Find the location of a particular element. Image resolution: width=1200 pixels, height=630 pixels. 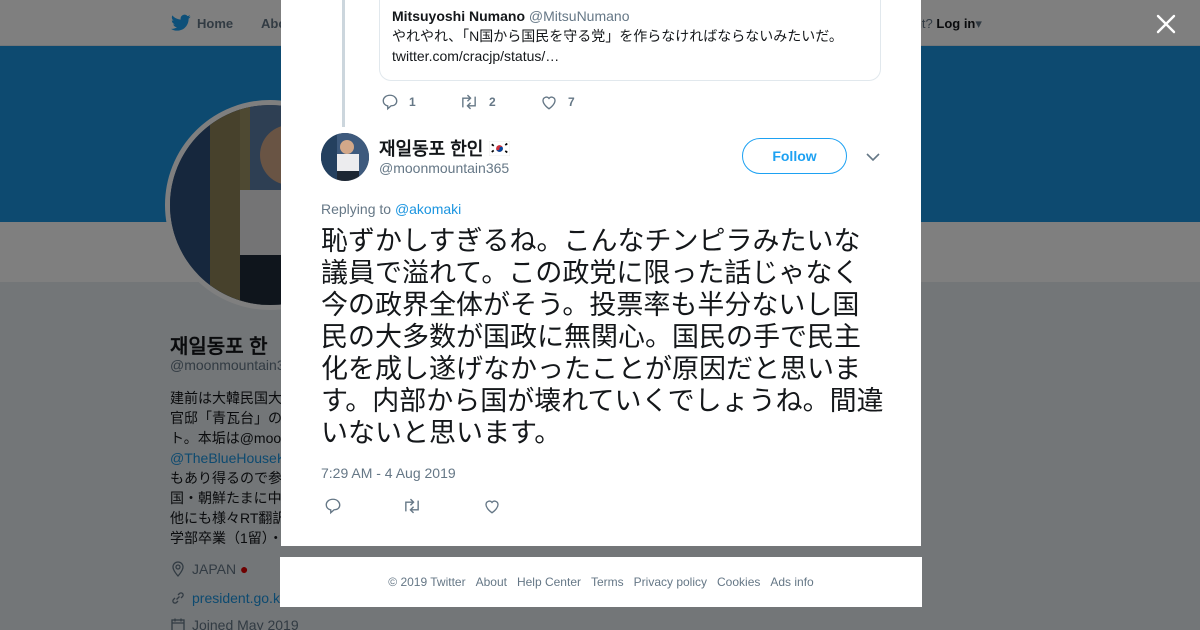

tweet-timestamp: 7:29 AM - 4 Aug 2019 is located at coordinates (388, 473).